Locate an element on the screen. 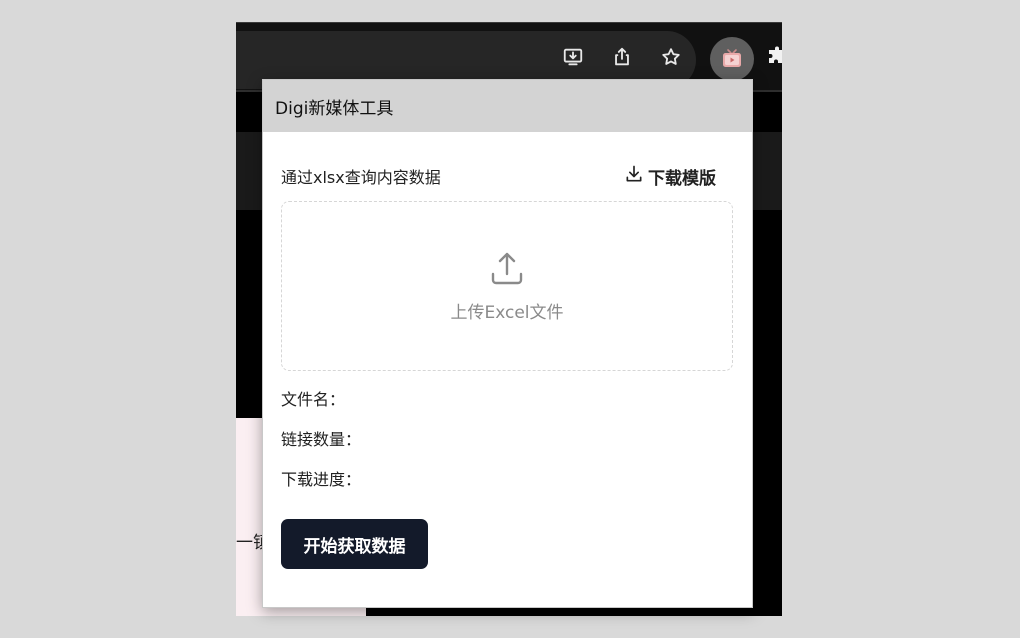  tv-extension-icon is located at coordinates (732, 59).